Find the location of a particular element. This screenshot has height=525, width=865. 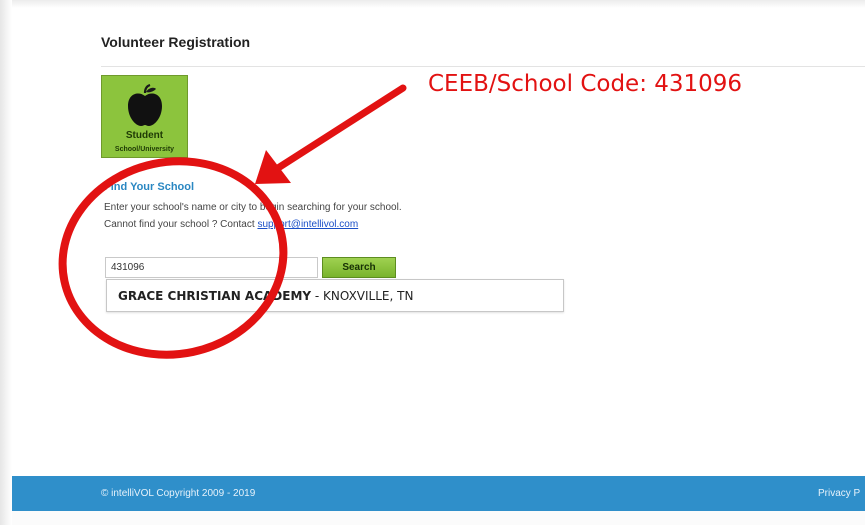

annotation-arrow-head is located at coordinates (273, 167).